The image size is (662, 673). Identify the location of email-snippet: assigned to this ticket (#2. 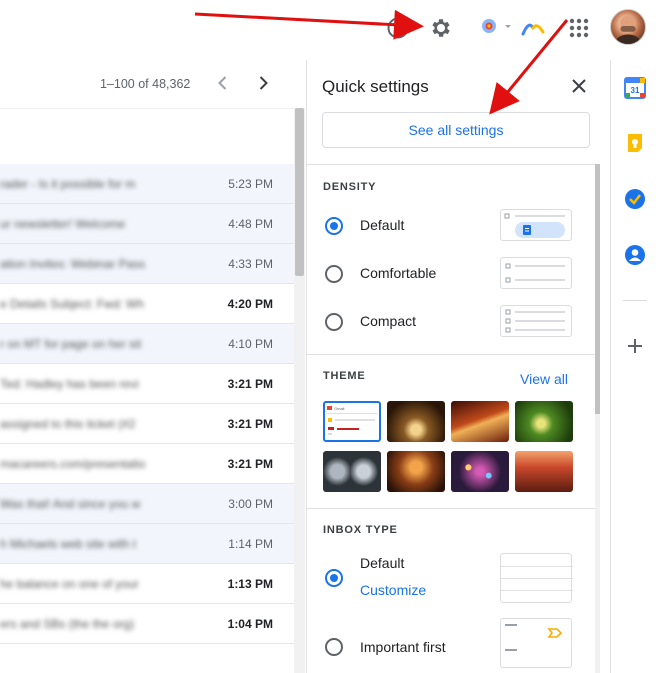
(68, 424).